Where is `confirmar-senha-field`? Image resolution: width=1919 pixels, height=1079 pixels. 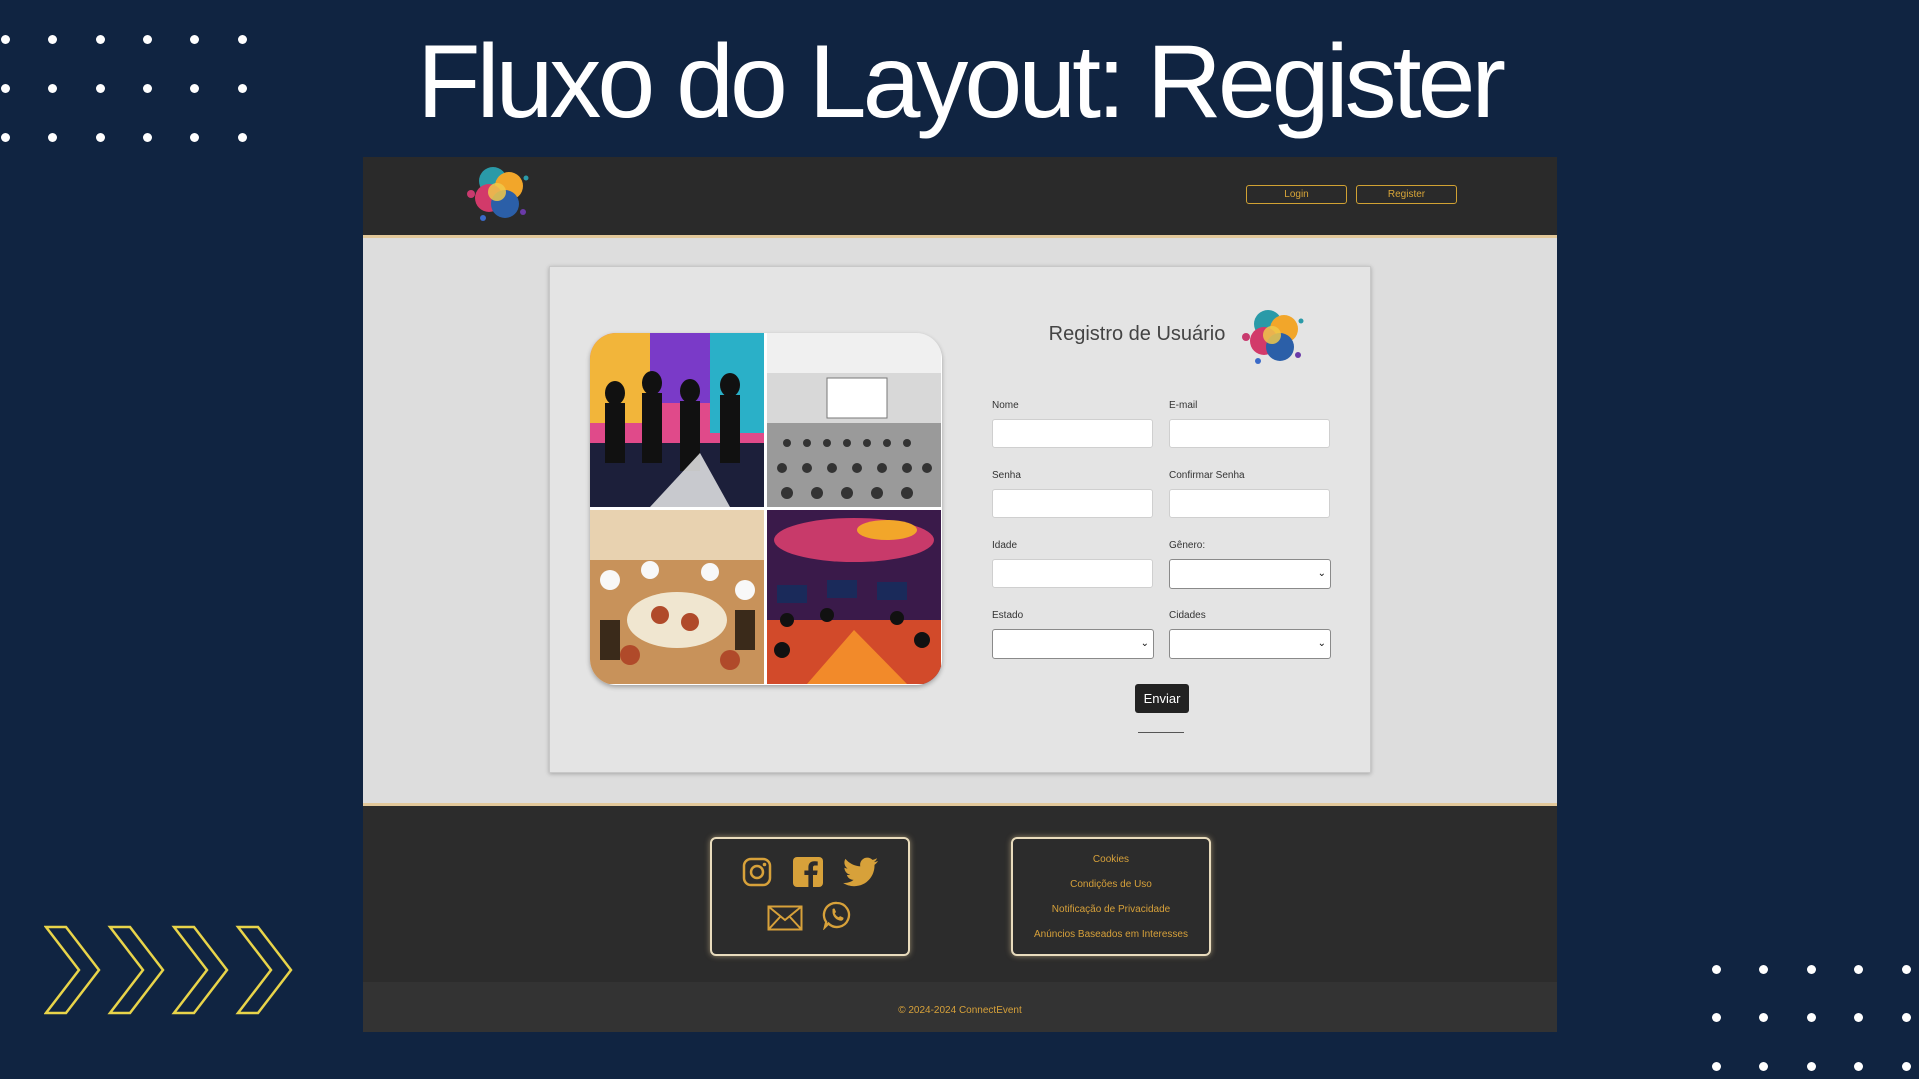 confirmar-senha-field is located at coordinates (1249, 503).